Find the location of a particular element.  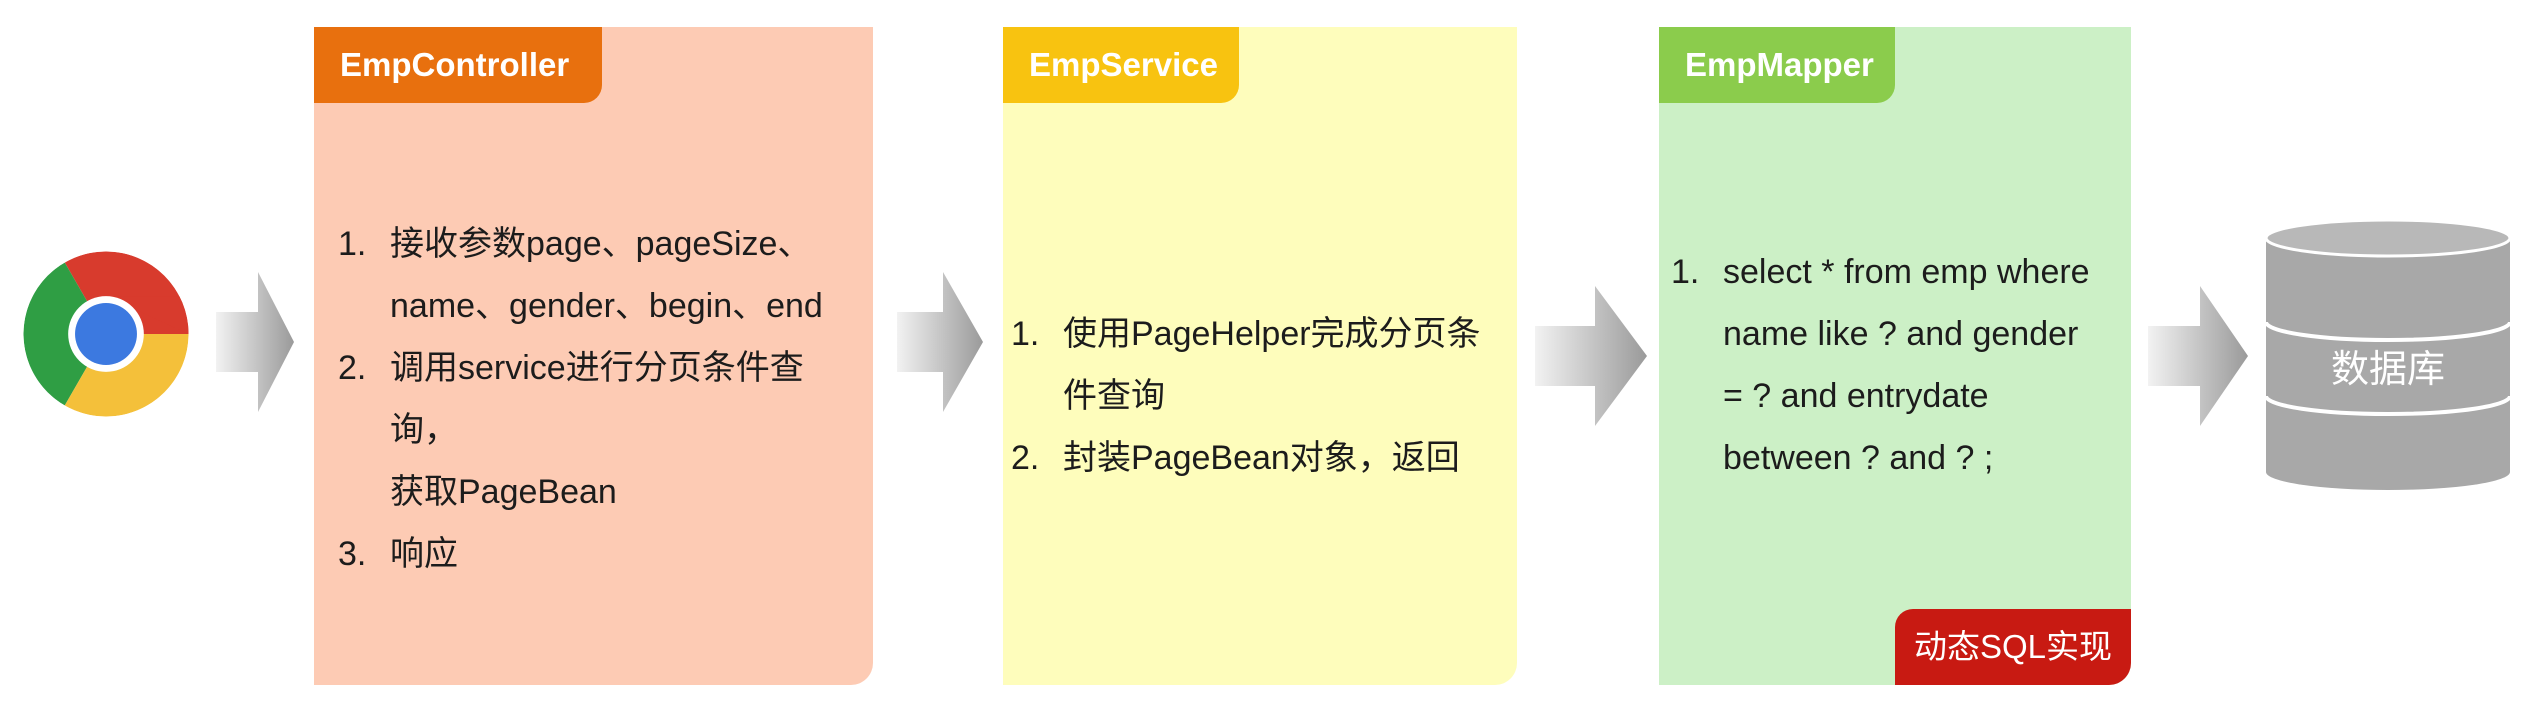

service-steps: 1. 使用PageHelper完成分页条 件查询 2. 封装PageBean对象，返回 is located at coordinates (1261, 396).